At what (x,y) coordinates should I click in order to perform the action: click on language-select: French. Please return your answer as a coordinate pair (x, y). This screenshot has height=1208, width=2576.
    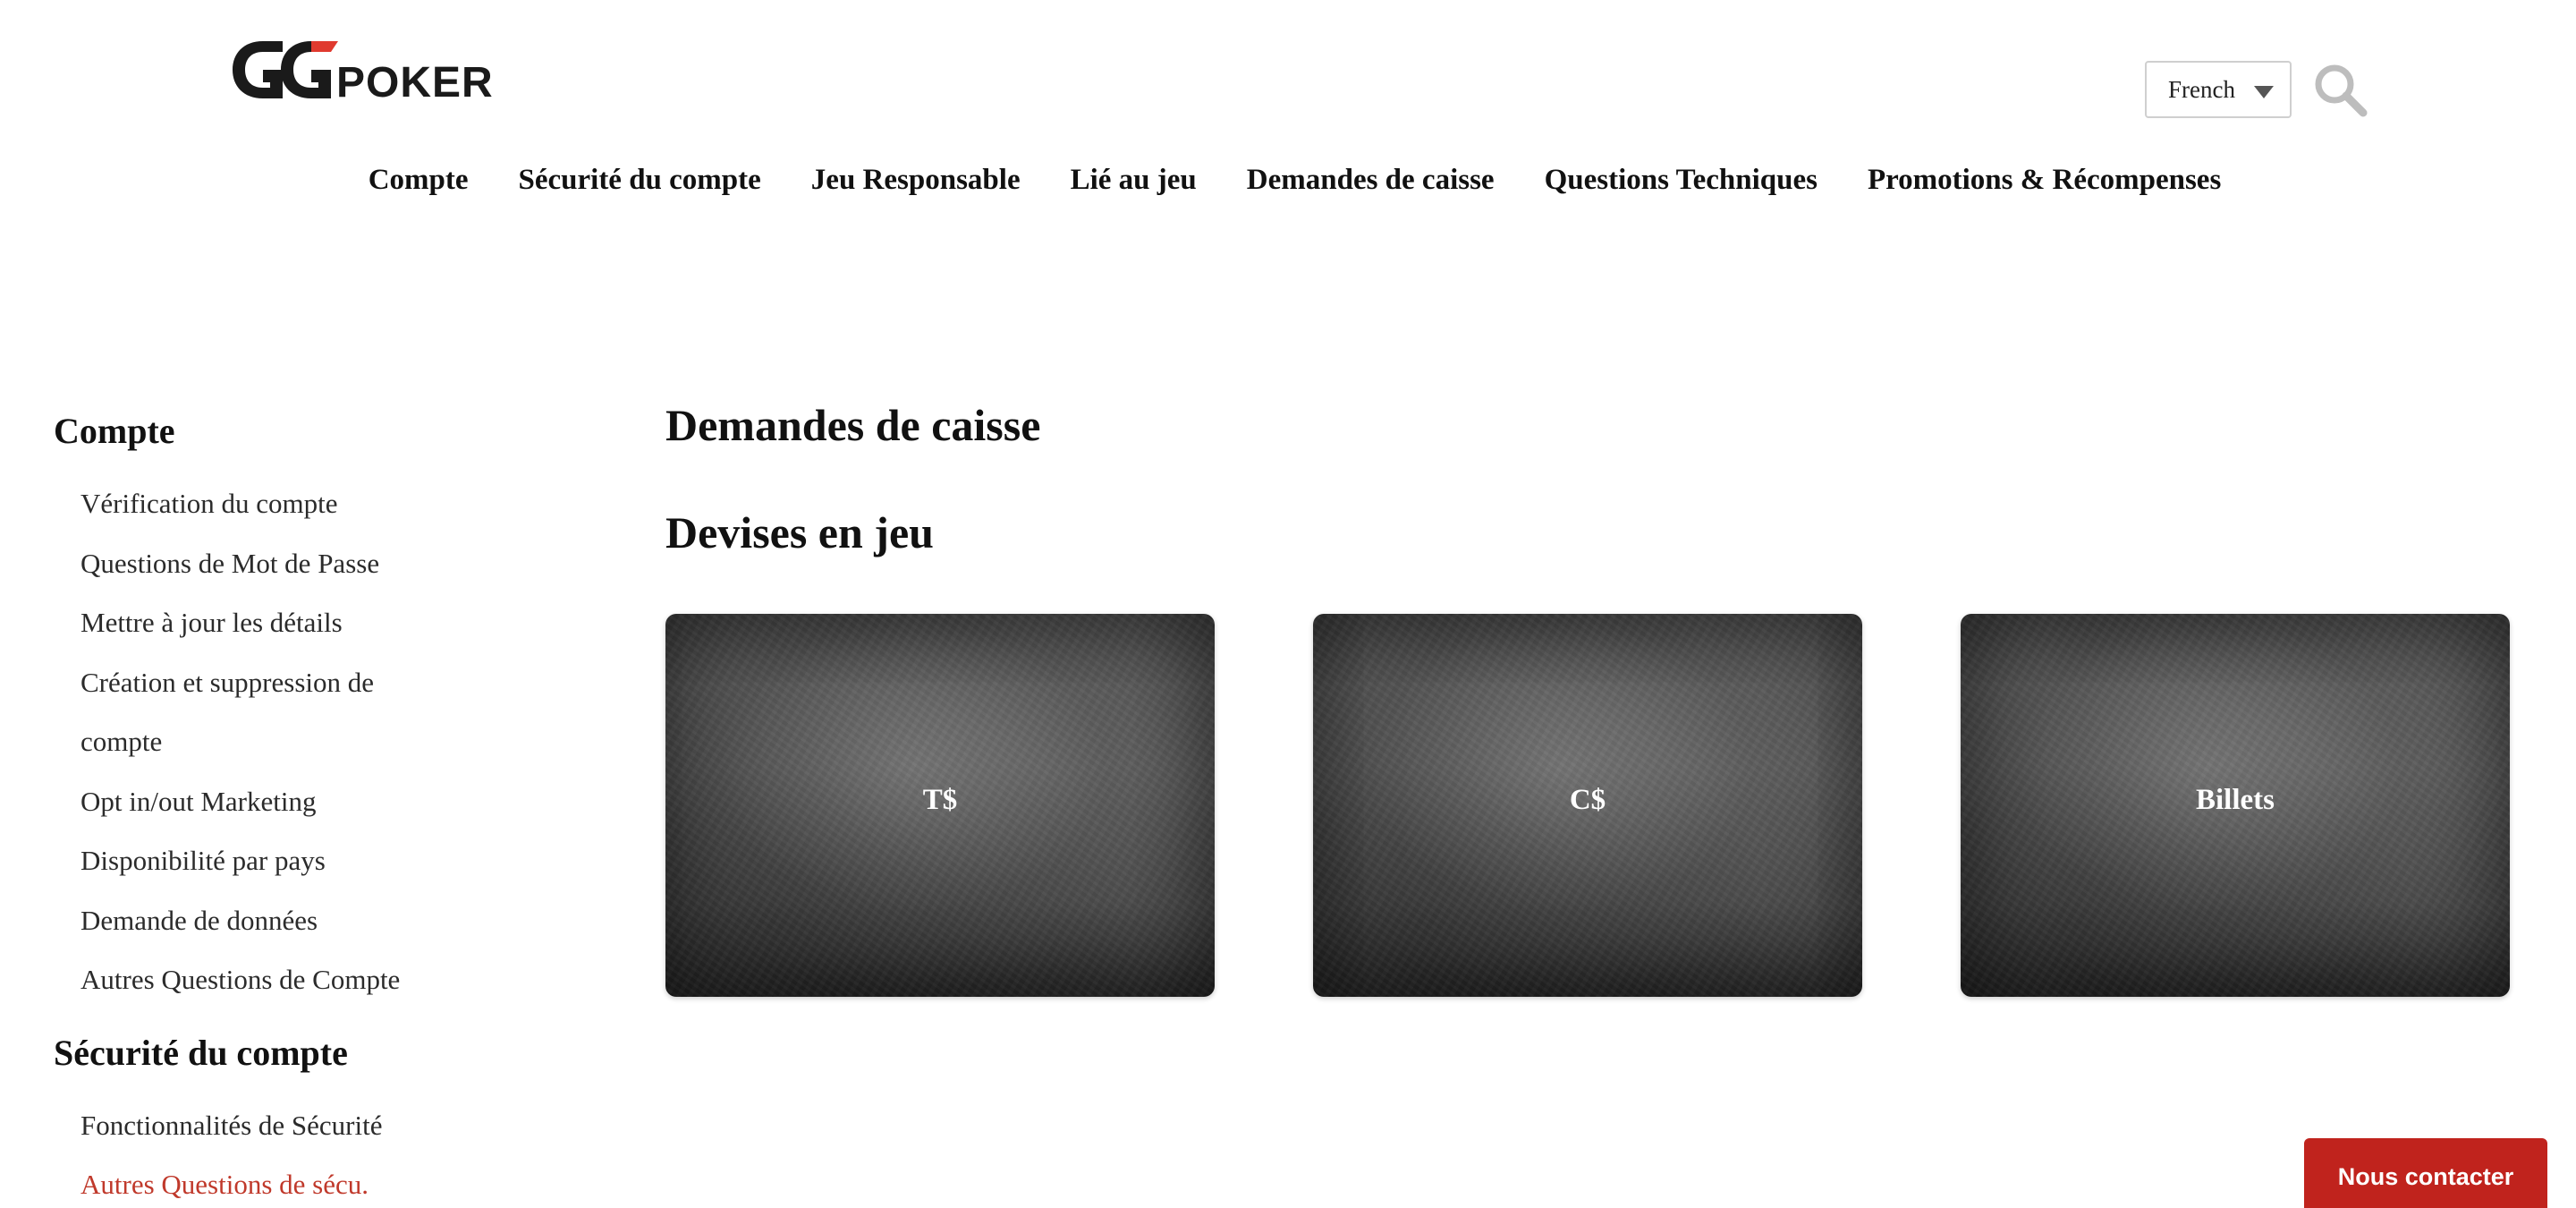
    Looking at the image, I should click on (2218, 89).